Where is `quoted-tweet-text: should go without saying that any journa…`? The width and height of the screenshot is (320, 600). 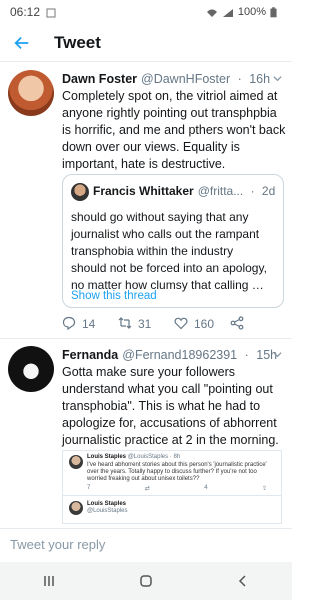 quoted-tweet-text: should go without saying that any journa… is located at coordinates (174, 251).